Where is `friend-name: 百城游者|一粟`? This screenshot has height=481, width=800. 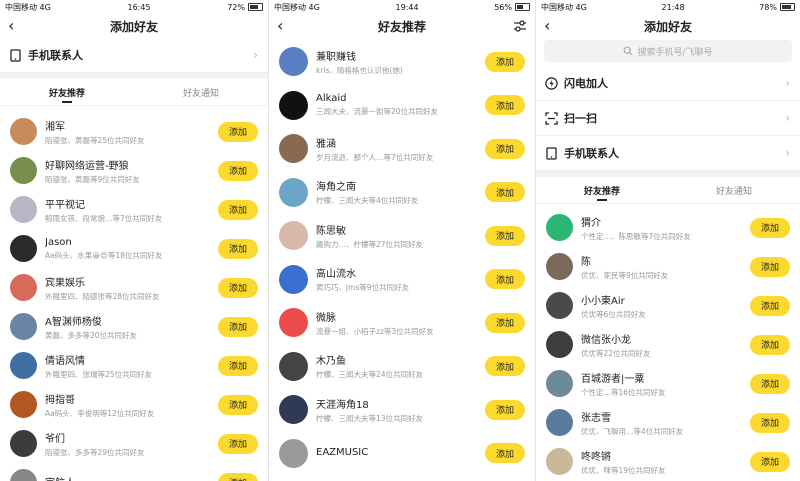 friend-name: 百城游者|一粟 is located at coordinates (613, 379).